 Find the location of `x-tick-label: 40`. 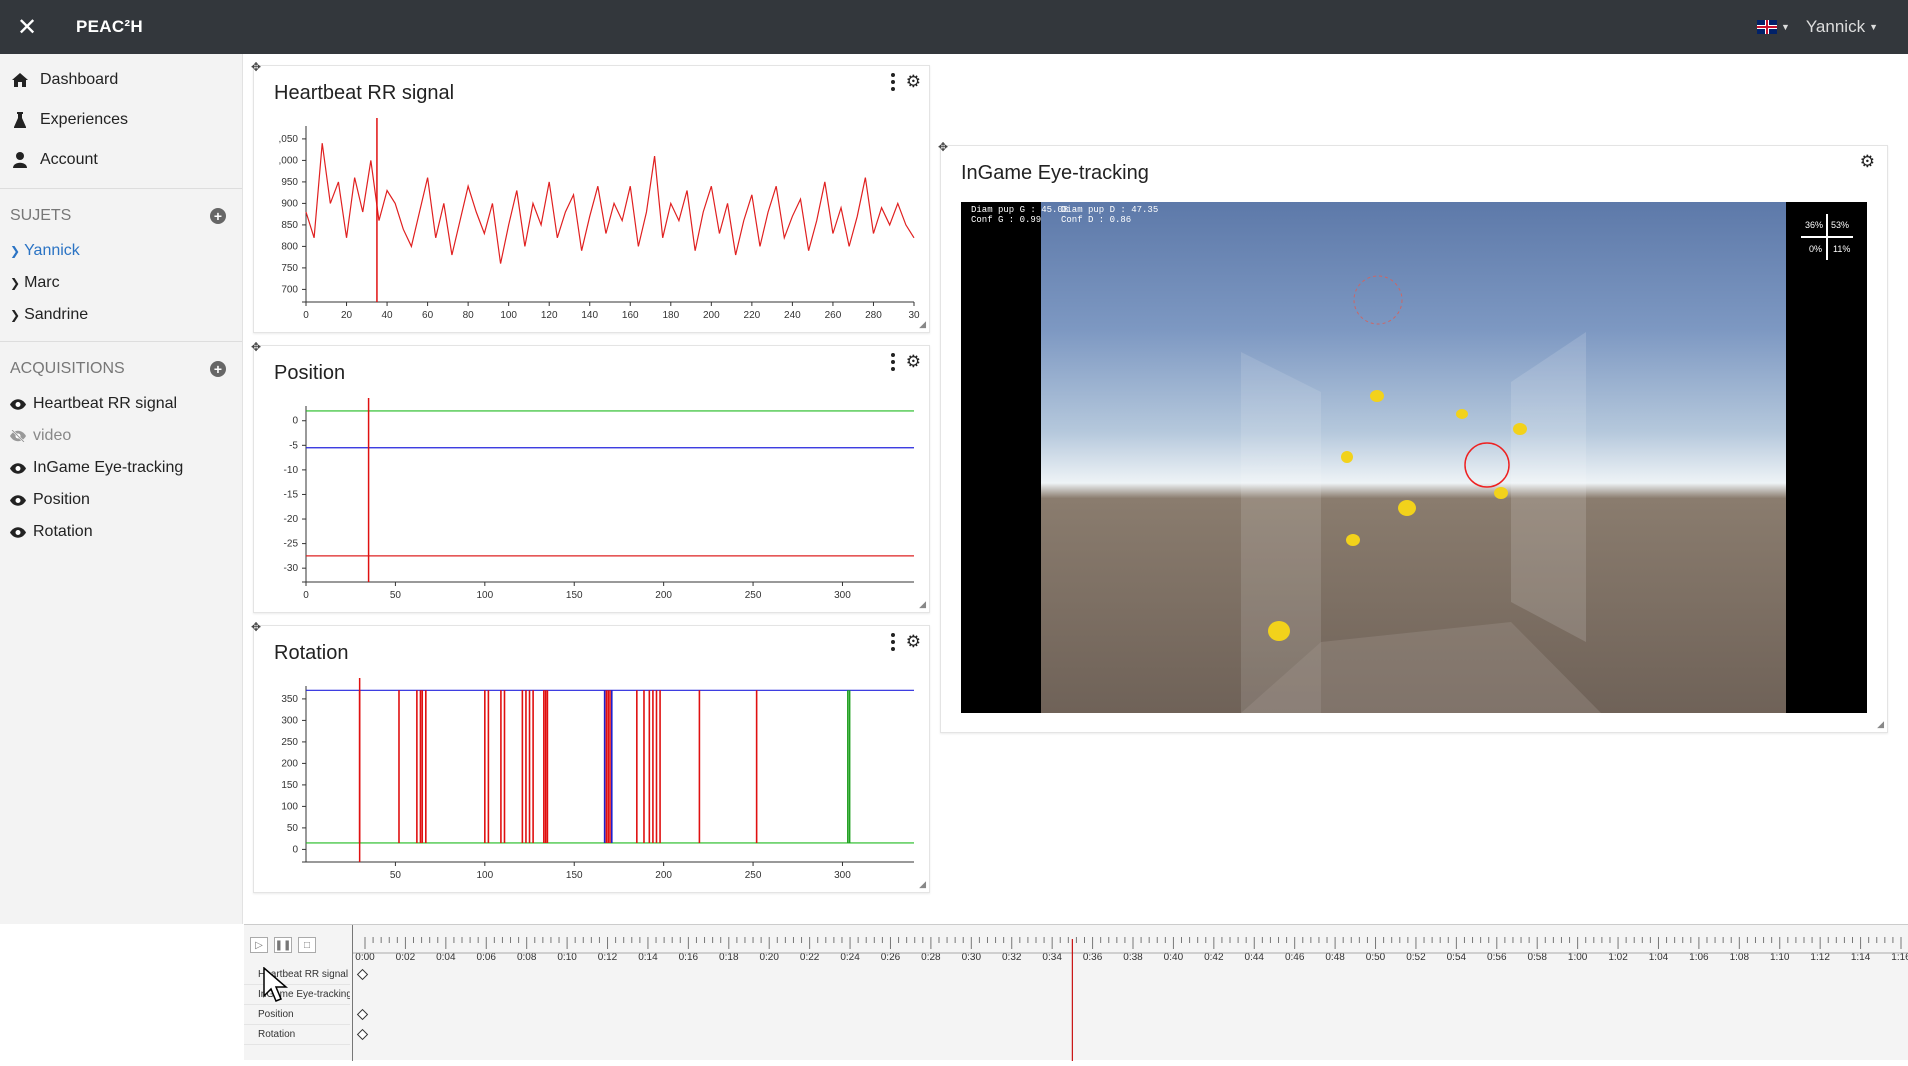

x-tick-label: 40 is located at coordinates (388, 315).